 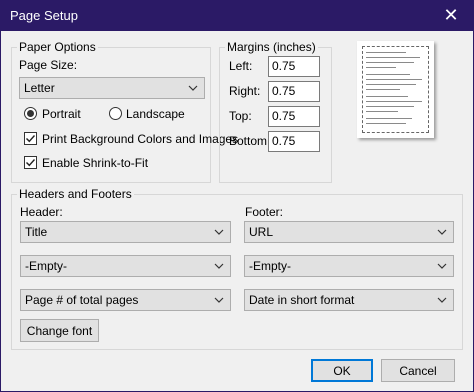 I want to click on margin-bottom-label: Bottom:, so click(x=250, y=141).